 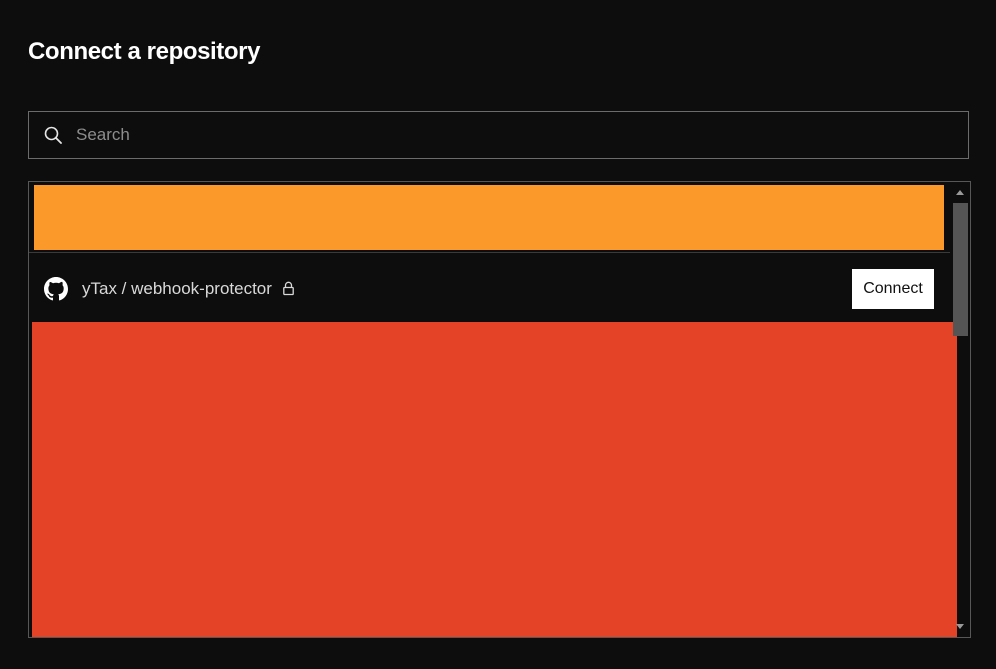 What do you see at coordinates (177, 288) in the screenshot?
I see `repository-name: yTax / webhook-protector` at bounding box center [177, 288].